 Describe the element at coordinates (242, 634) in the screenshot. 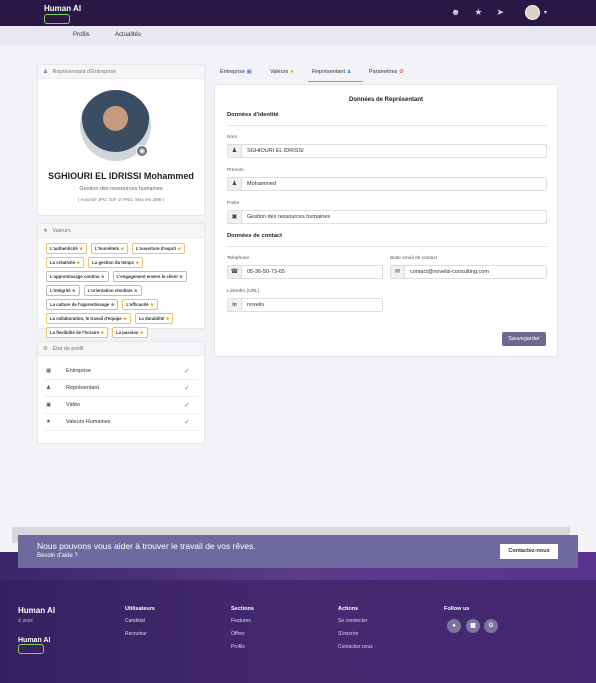

I see `footer-link: Offres` at that location.